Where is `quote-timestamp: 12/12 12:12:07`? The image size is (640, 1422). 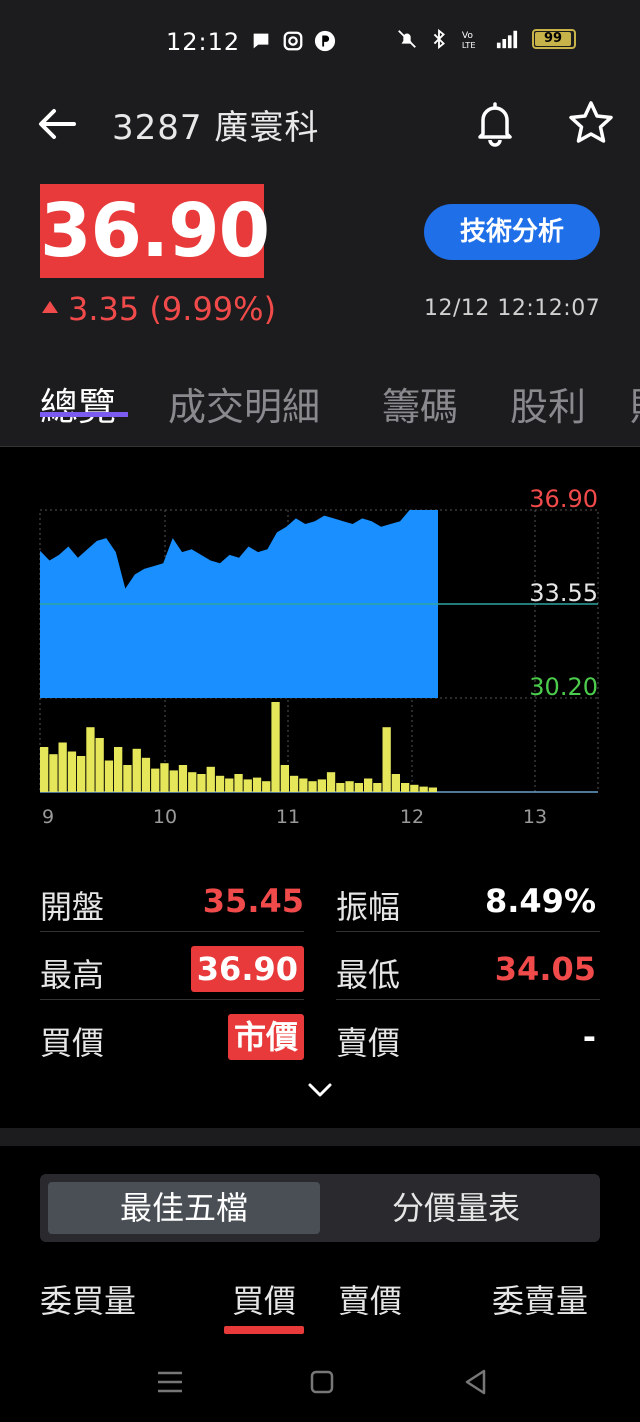
quote-timestamp: 12/12 12:12:07 is located at coordinates (512, 308).